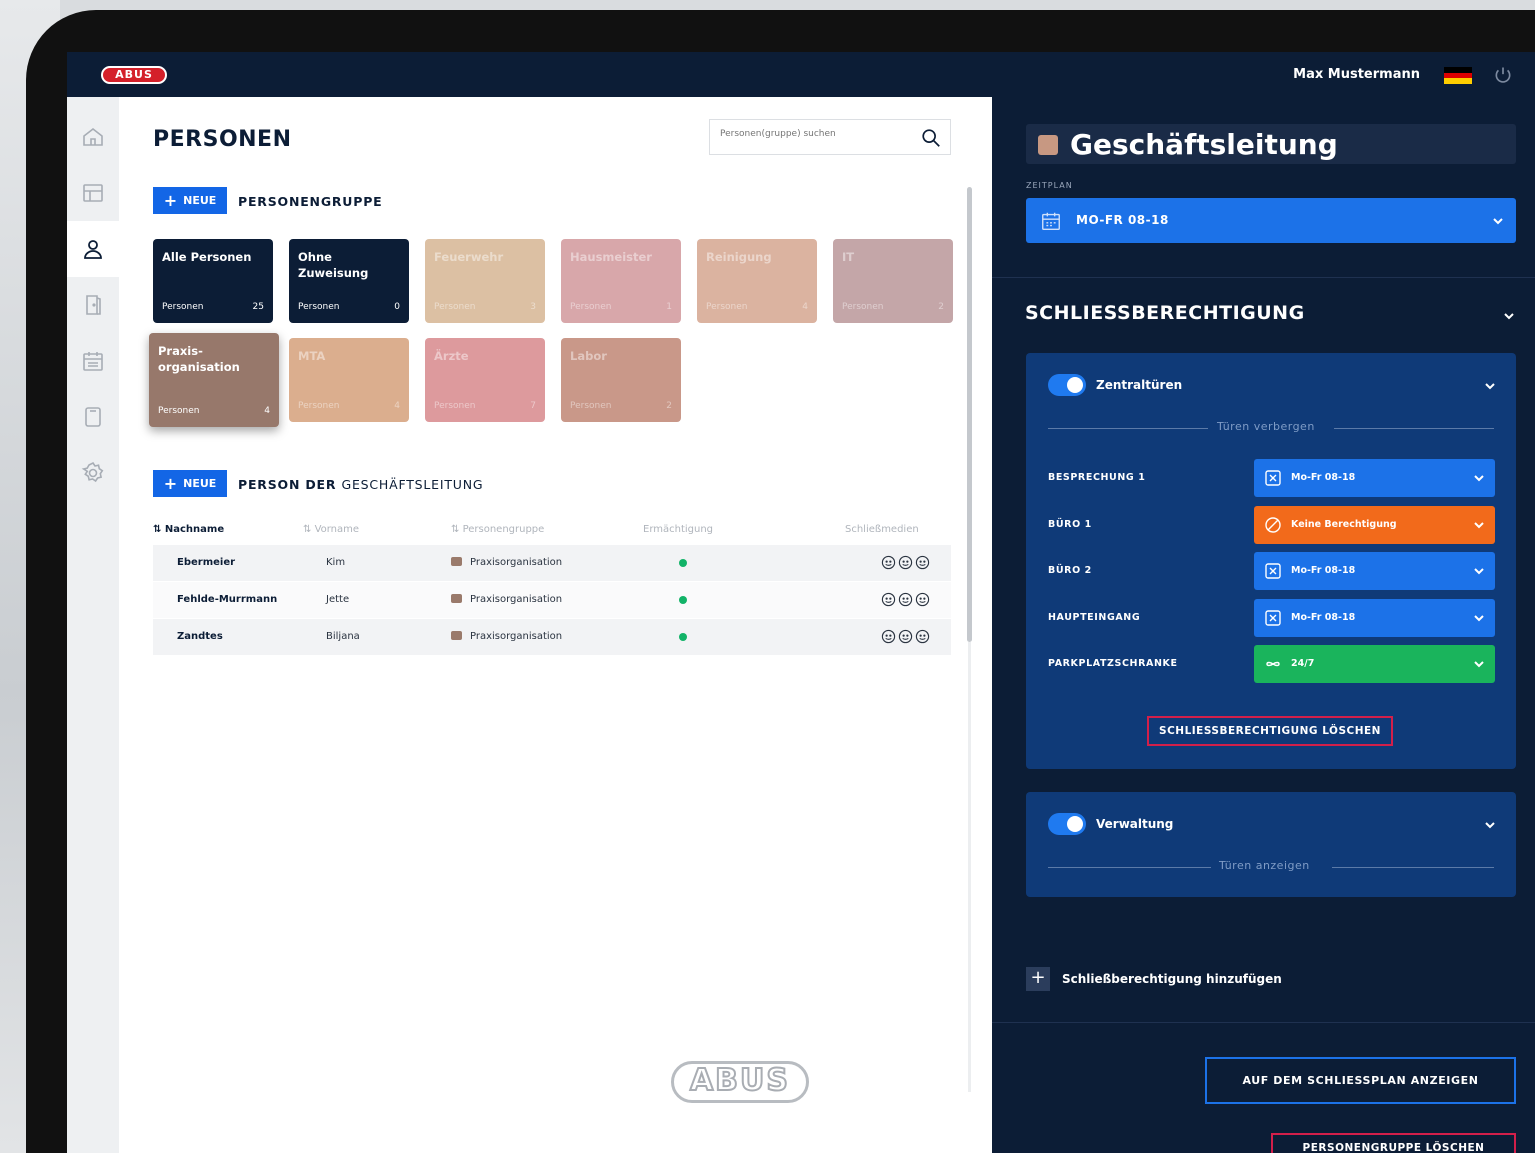 The image size is (1535, 1153). Describe the element at coordinates (214, 380) in the screenshot. I see `group-tile: Praxis-organisation Personen 4` at that location.